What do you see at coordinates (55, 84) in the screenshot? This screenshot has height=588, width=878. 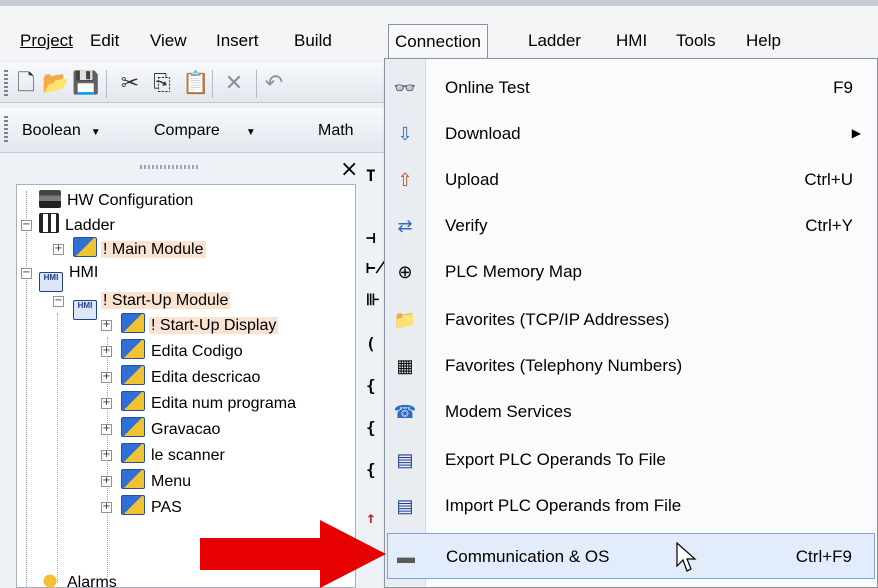 I see `open-folder-icon: 📂` at bounding box center [55, 84].